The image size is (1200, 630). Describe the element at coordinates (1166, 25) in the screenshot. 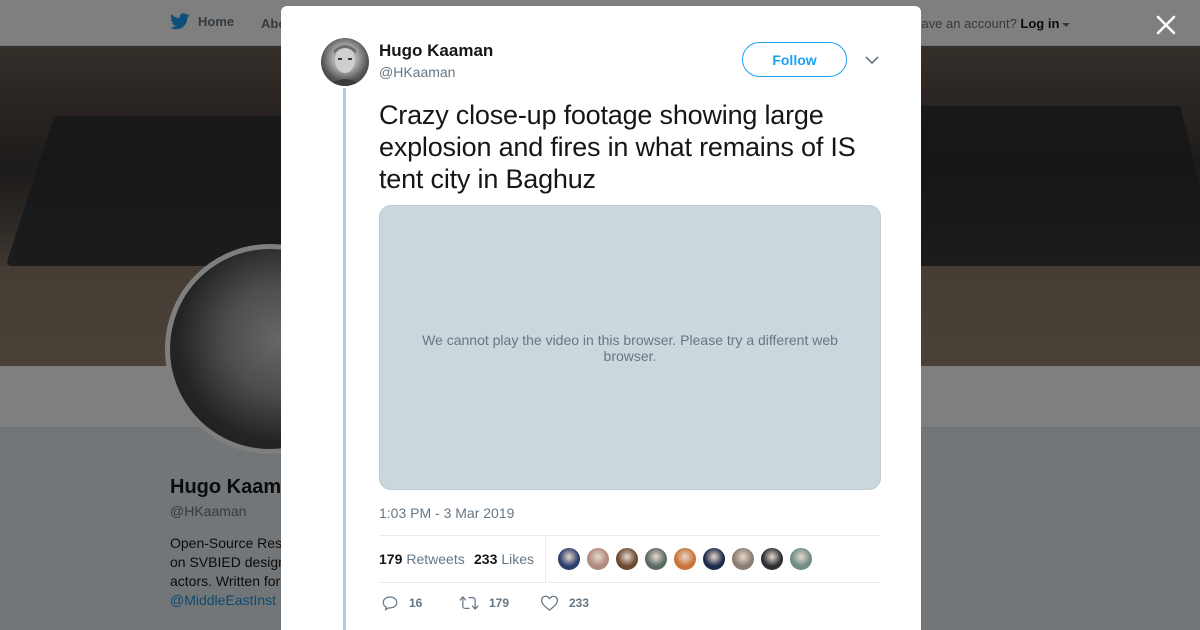

I see `close-icon` at that location.